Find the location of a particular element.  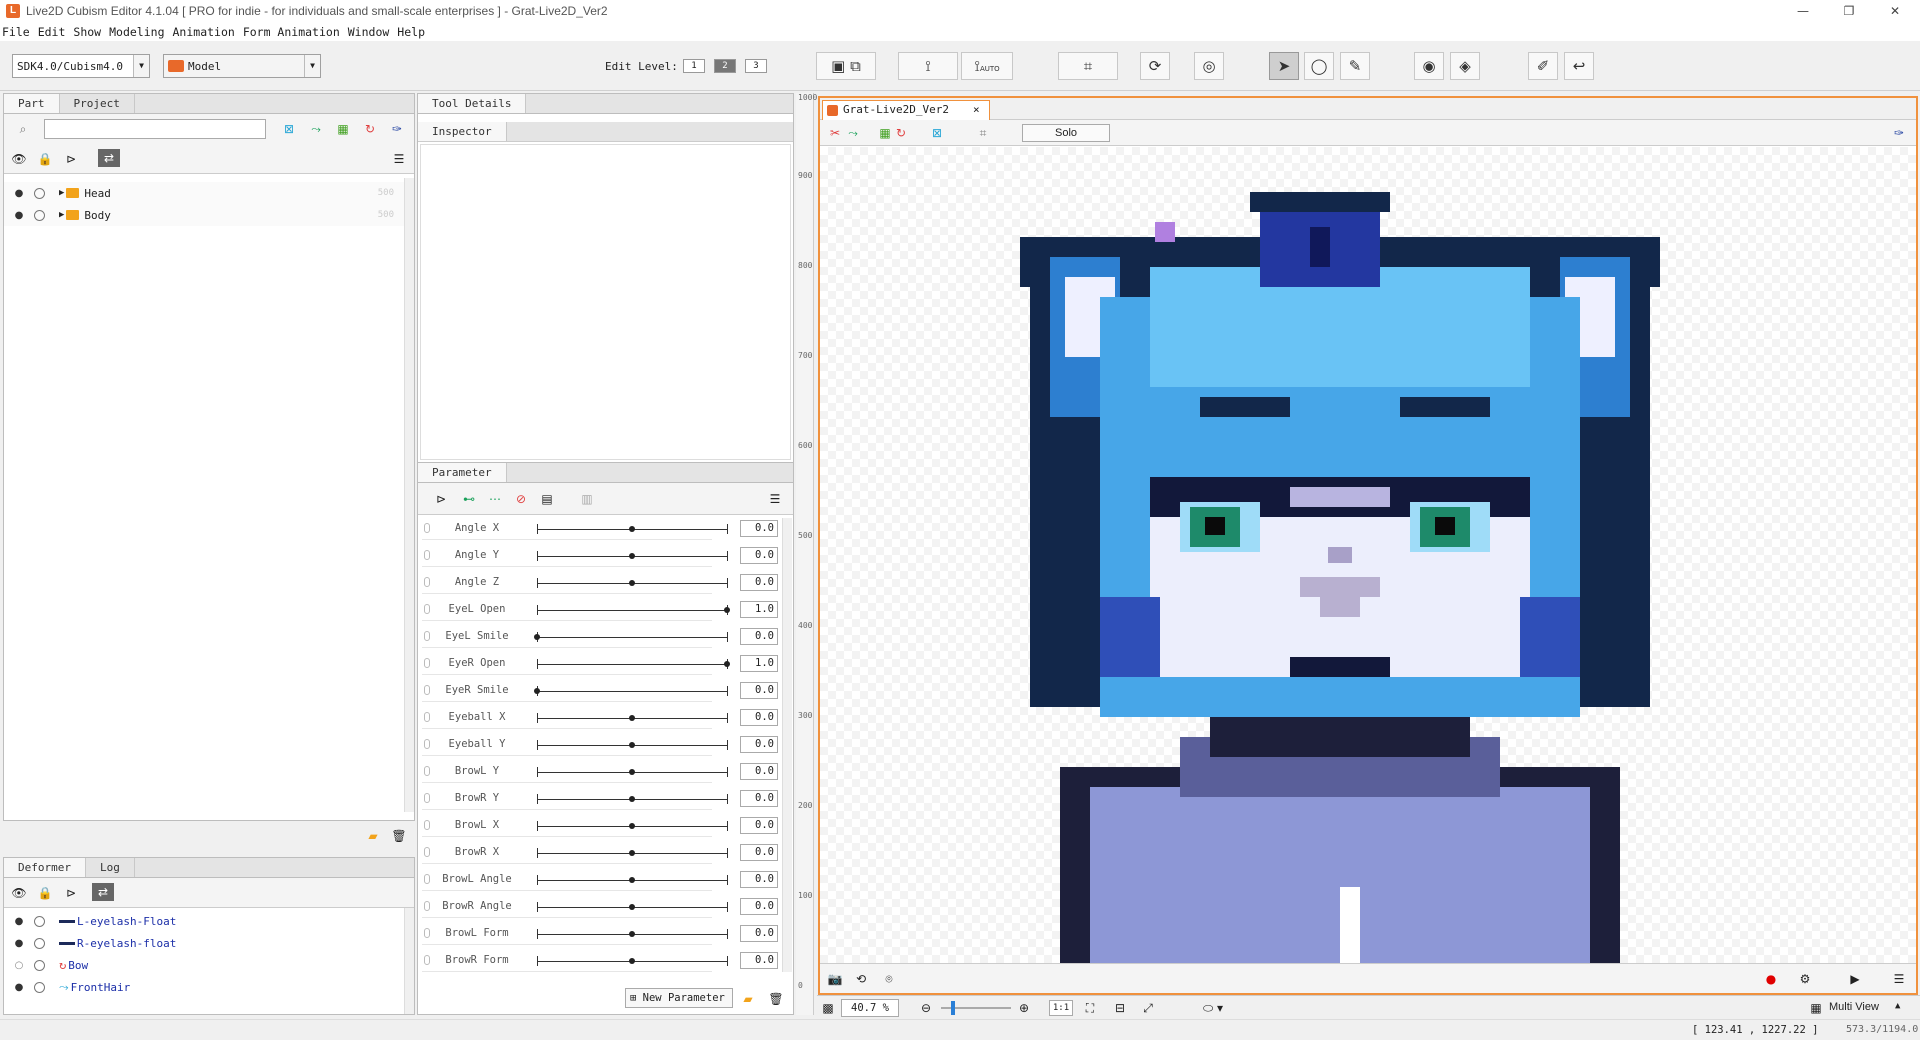

parameter-row: BrowR Form 0.0 is located at coordinates (600, 961).